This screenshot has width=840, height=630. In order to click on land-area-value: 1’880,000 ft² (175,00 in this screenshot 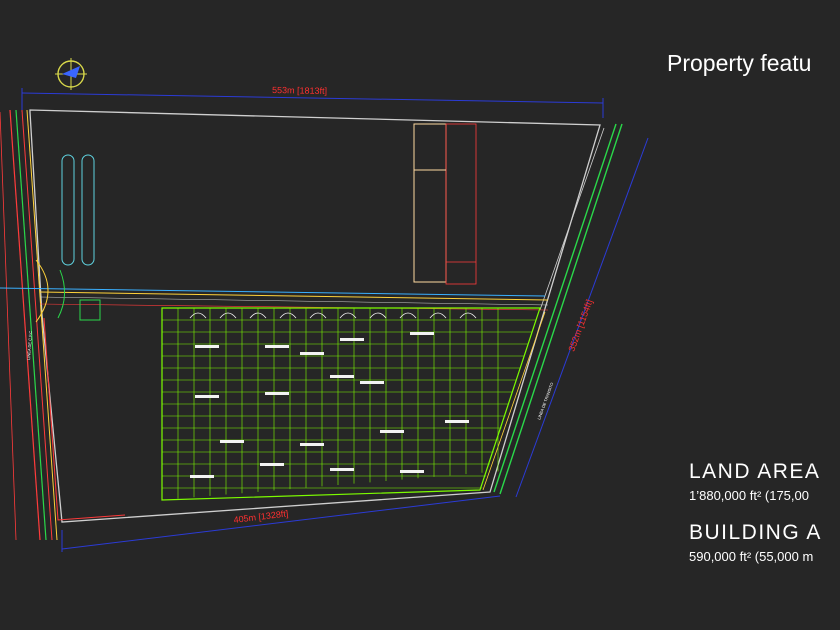, I will do `click(749, 495)`.